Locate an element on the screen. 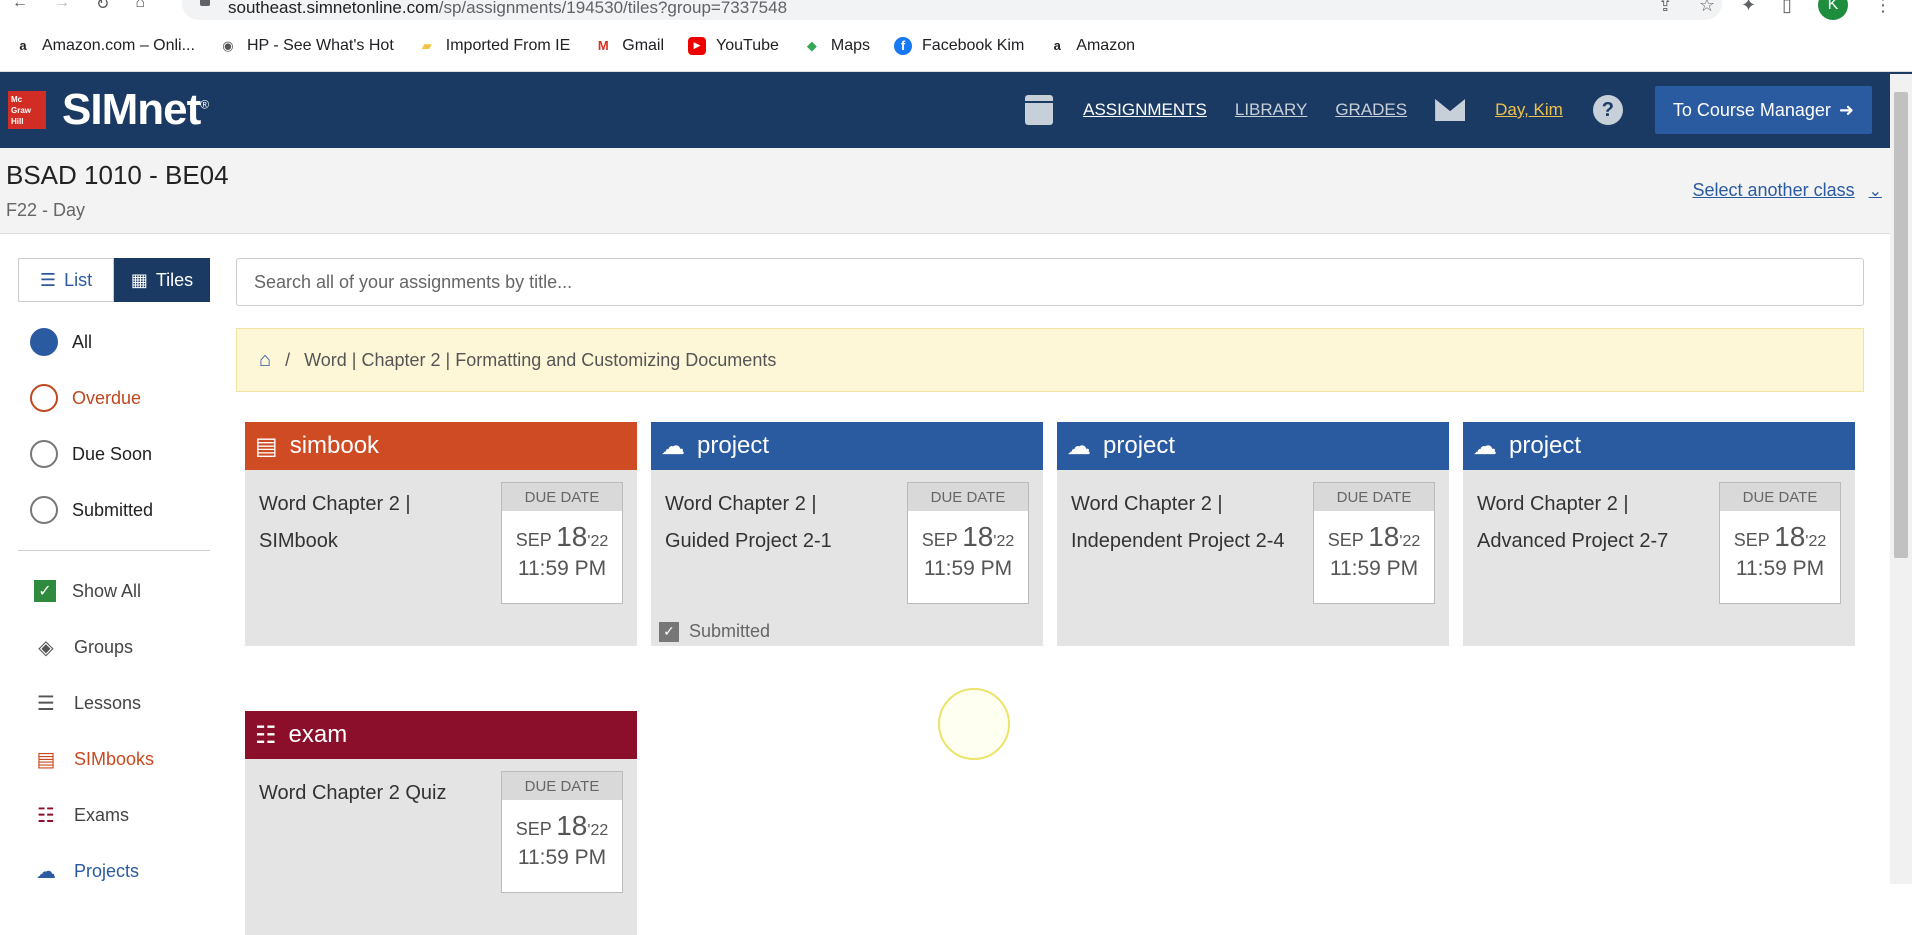 The width and height of the screenshot is (1912, 935). filter-all: All is located at coordinates (114, 342).